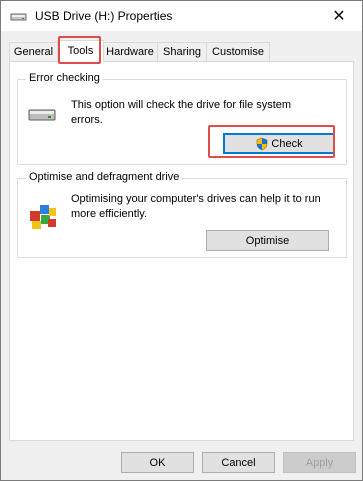 This screenshot has width=363, height=481. What do you see at coordinates (319, 462) in the screenshot?
I see `apply-button: Apply` at bounding box center [319, 462].